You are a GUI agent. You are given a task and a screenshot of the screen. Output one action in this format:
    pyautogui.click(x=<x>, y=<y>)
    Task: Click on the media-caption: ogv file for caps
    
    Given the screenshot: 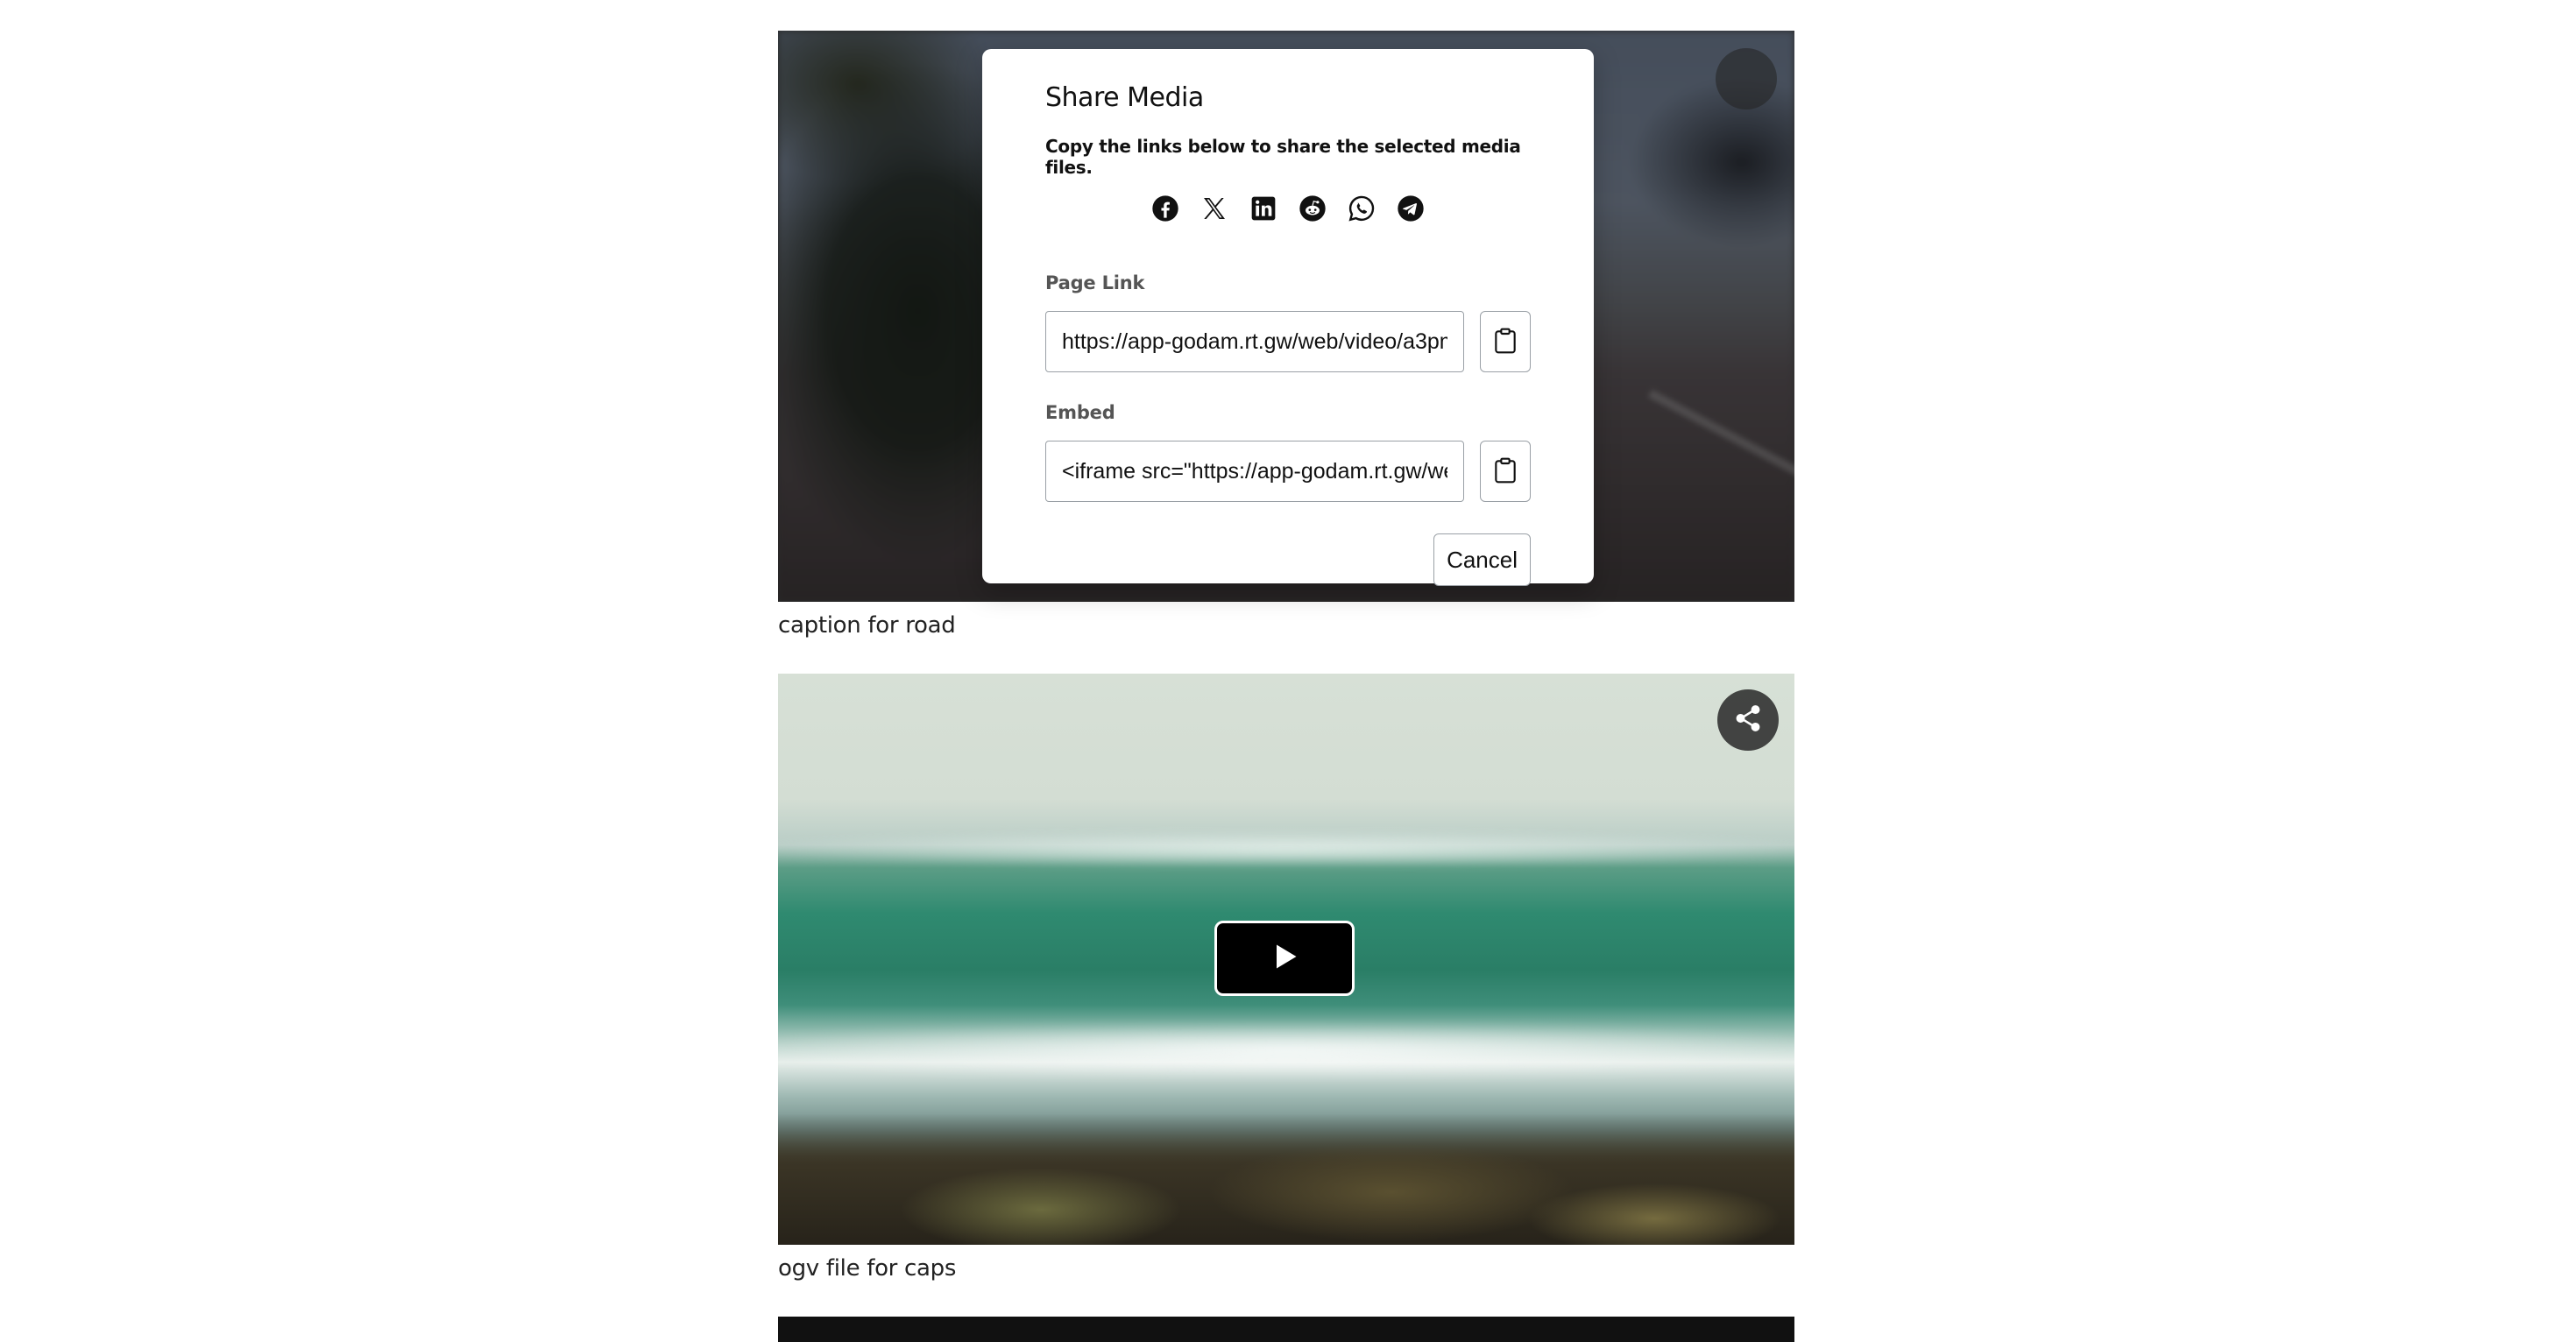 What is the action you would take?
    pyautogui.click(x=867, y=1268)
    